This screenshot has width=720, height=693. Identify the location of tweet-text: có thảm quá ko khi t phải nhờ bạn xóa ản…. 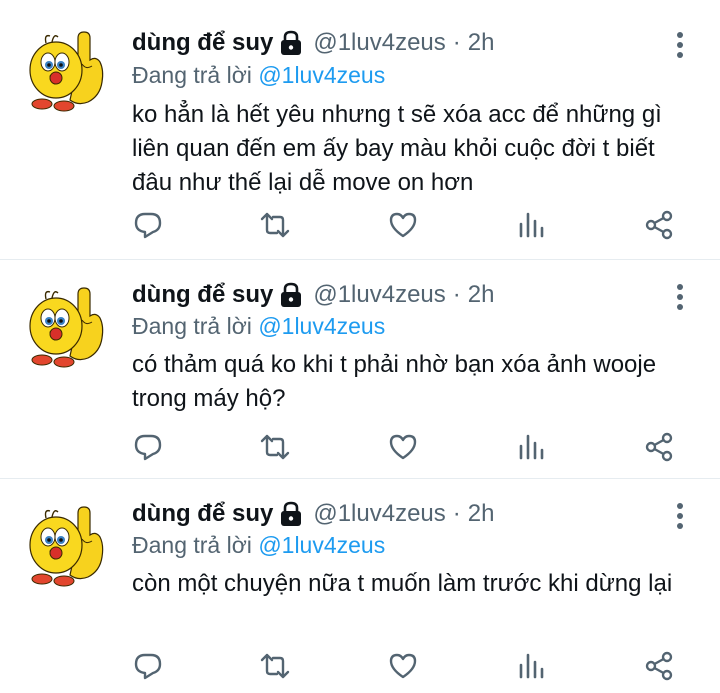
(394, 381).